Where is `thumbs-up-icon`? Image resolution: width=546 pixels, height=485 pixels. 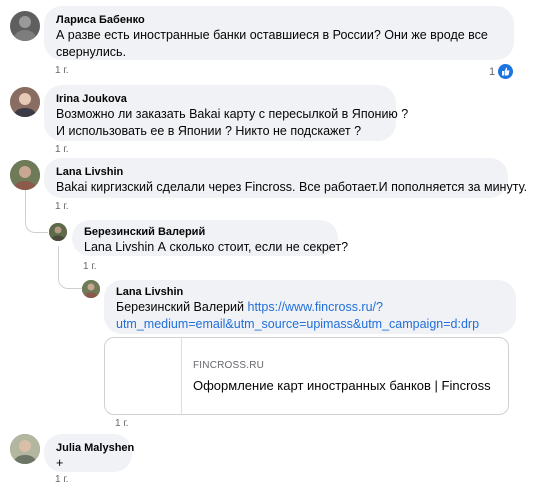
thumbs-up-icon is located at coordinates (506, 71).